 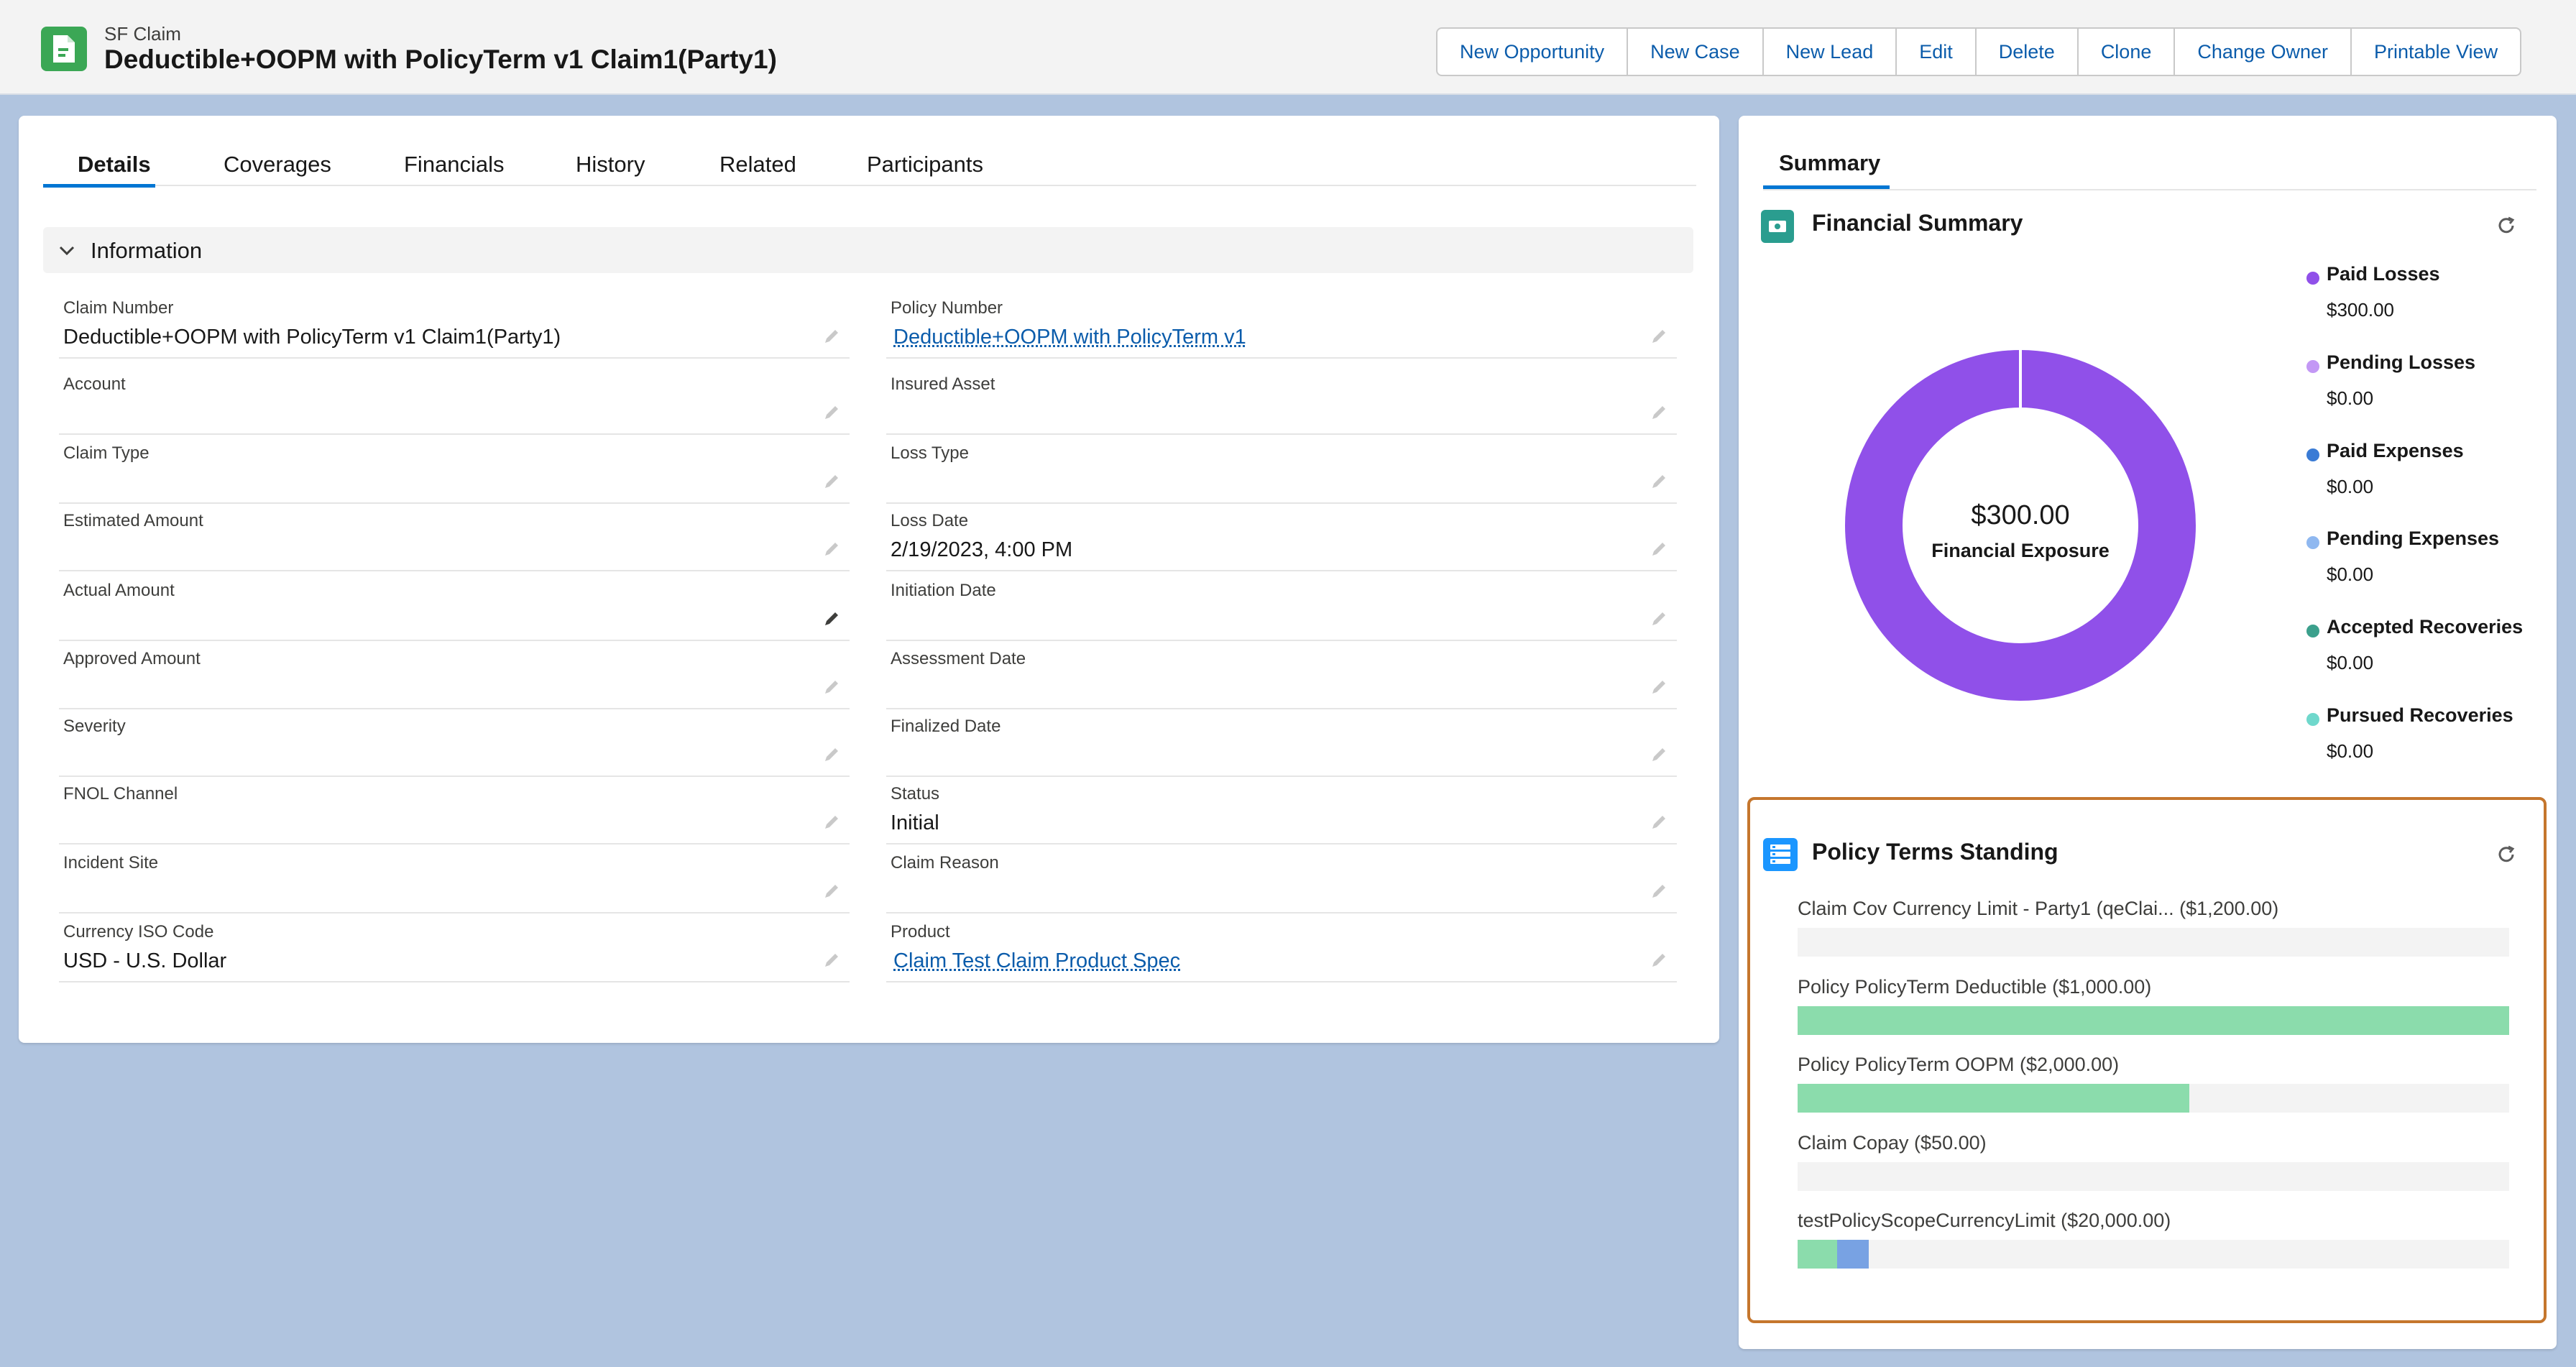 What do you see at coordinates (454, 165) in the screenshot?
I see `tab-financials: Financials` at bounding box center [454, 165].